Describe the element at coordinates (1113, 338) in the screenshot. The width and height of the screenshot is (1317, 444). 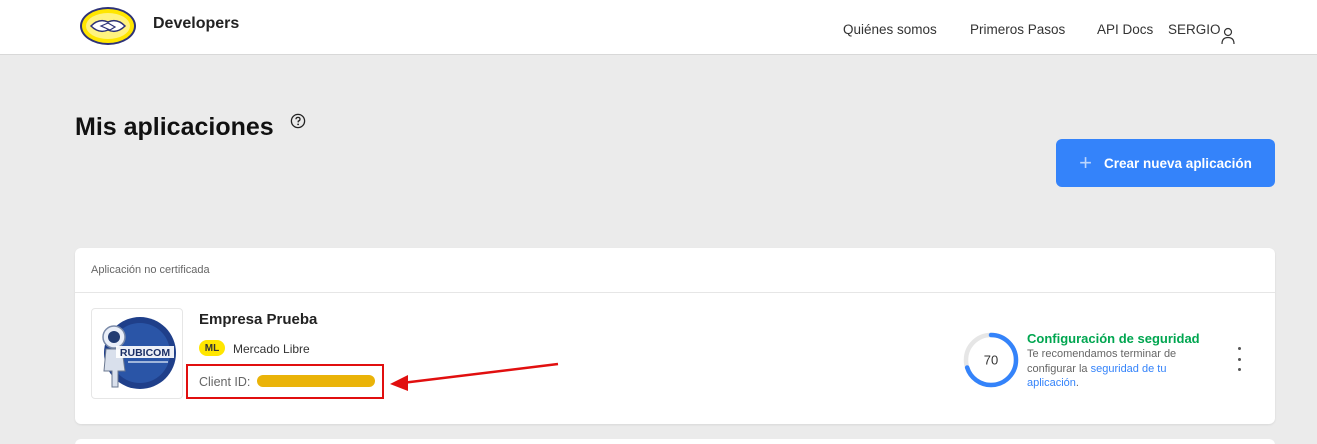
I see `security-title: Configuración de seguridad` at that location.